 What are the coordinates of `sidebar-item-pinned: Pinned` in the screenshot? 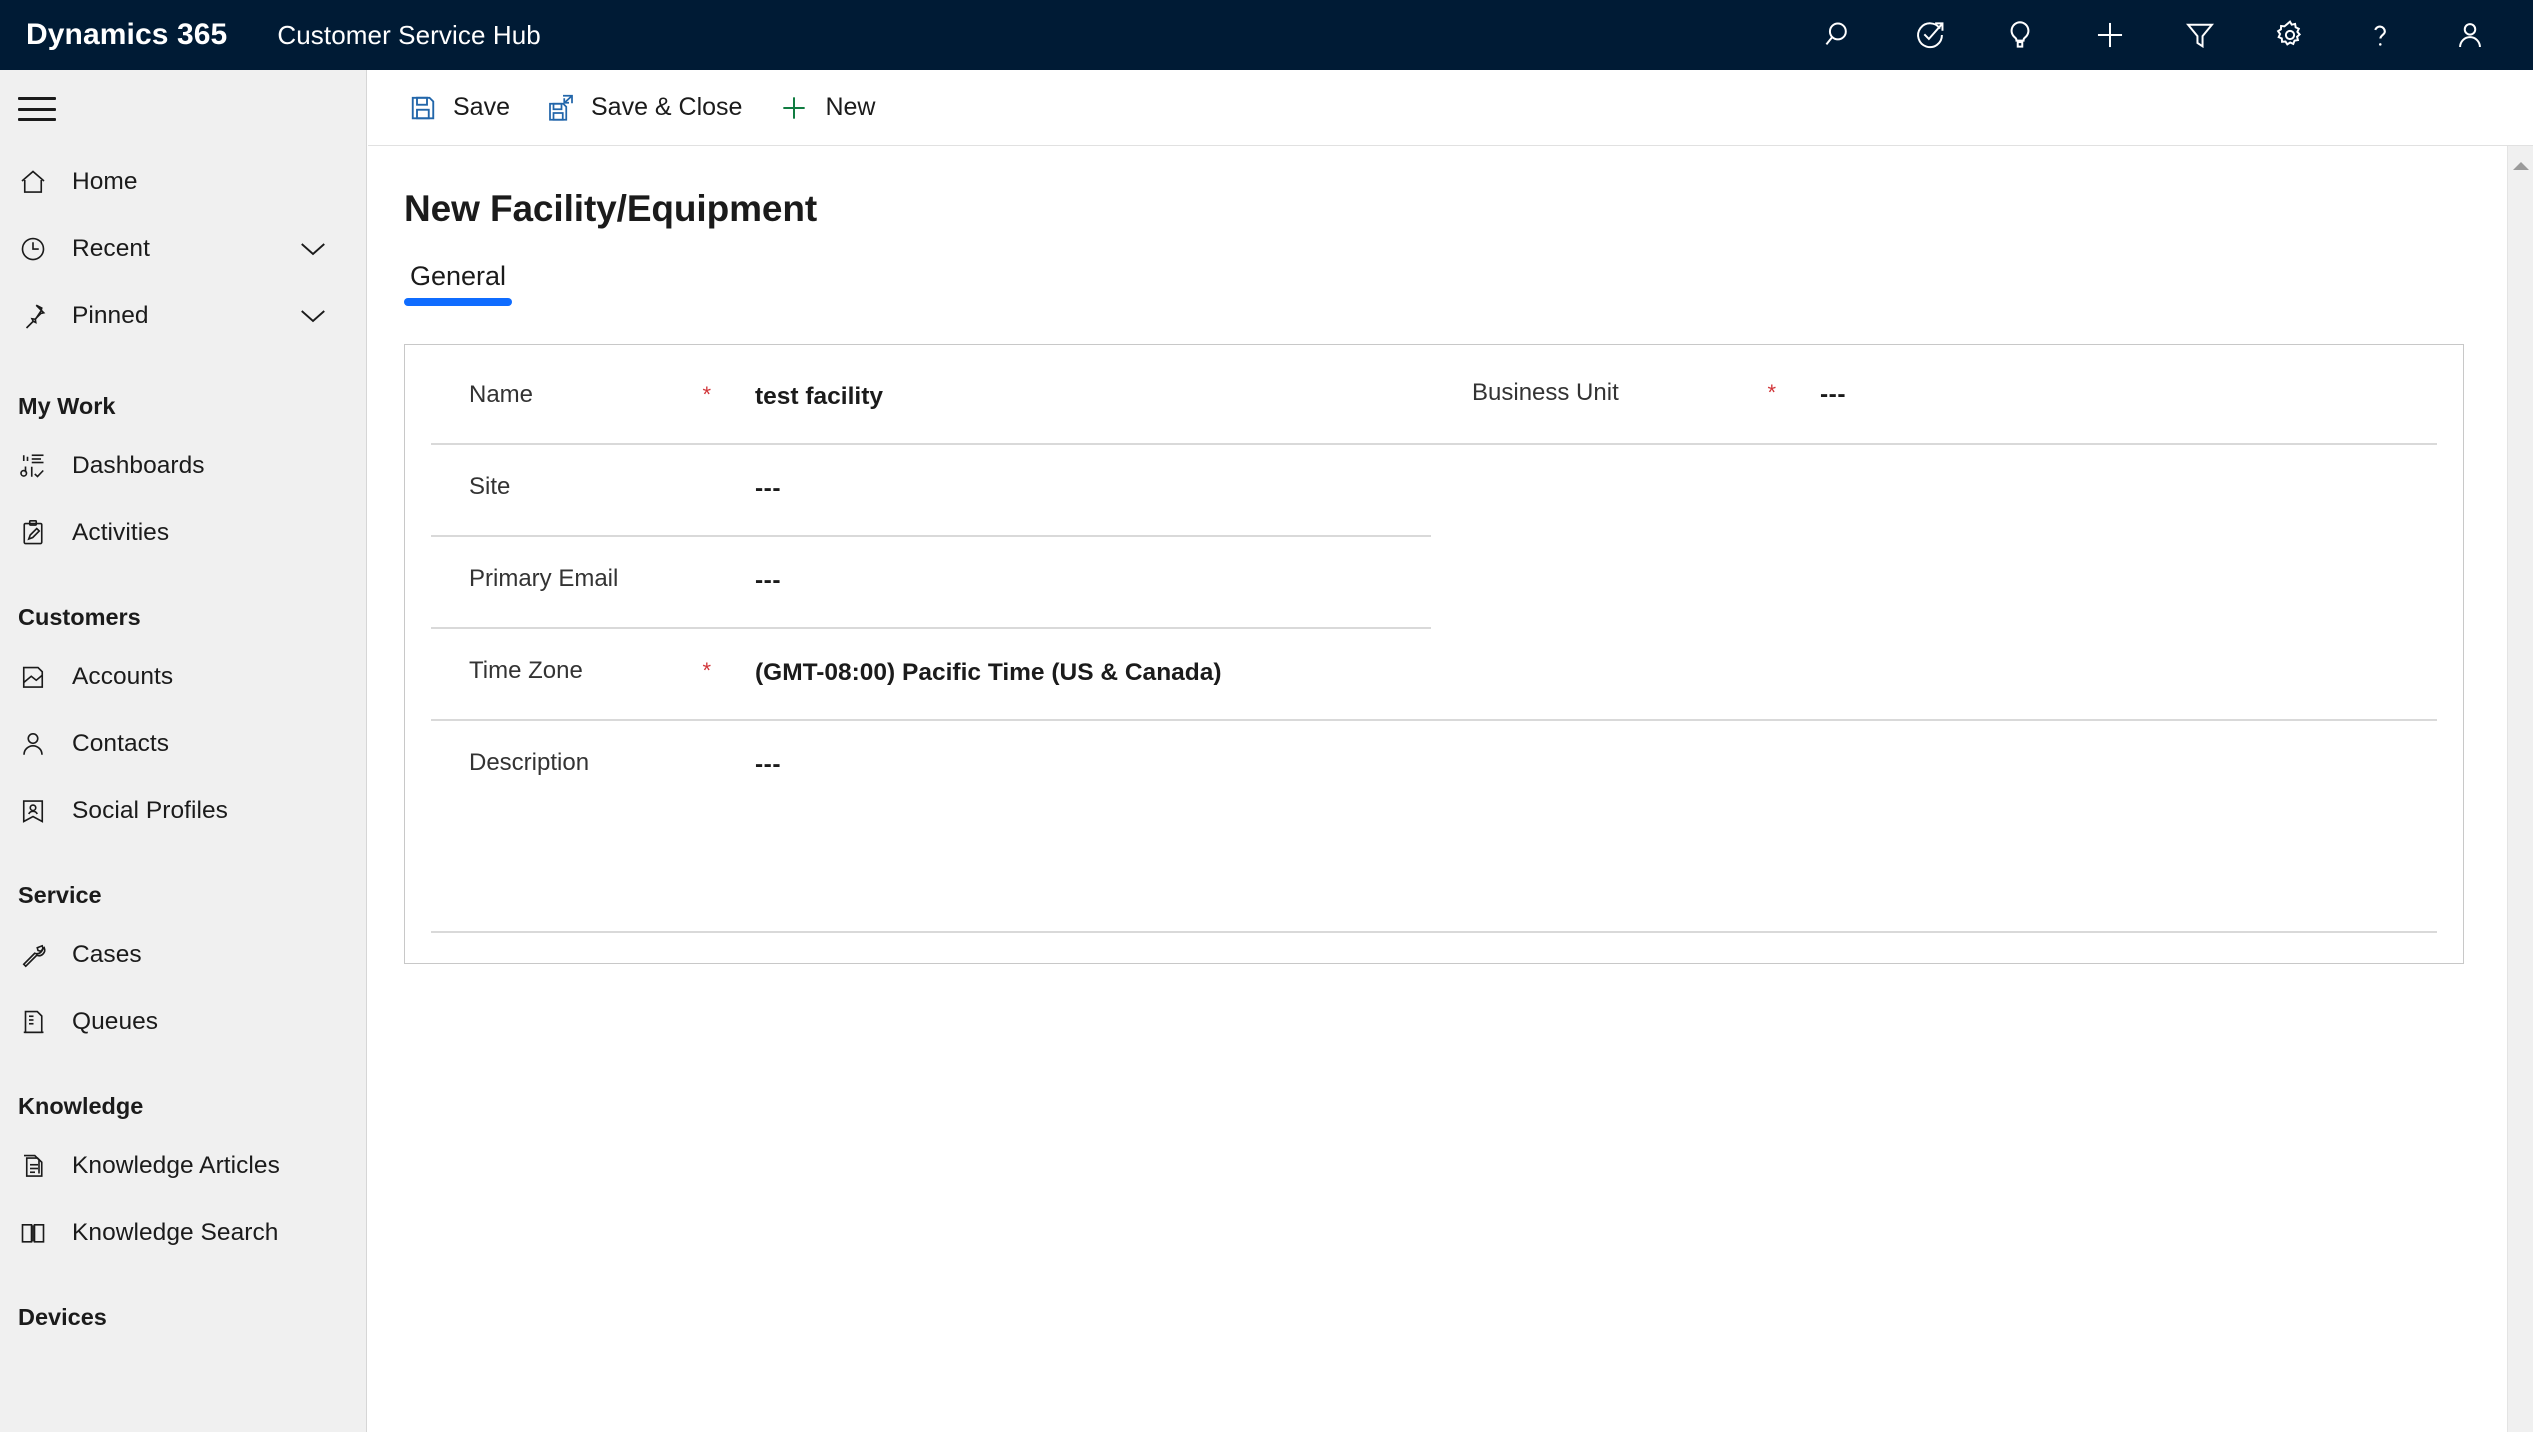 It's located at (183, 315).